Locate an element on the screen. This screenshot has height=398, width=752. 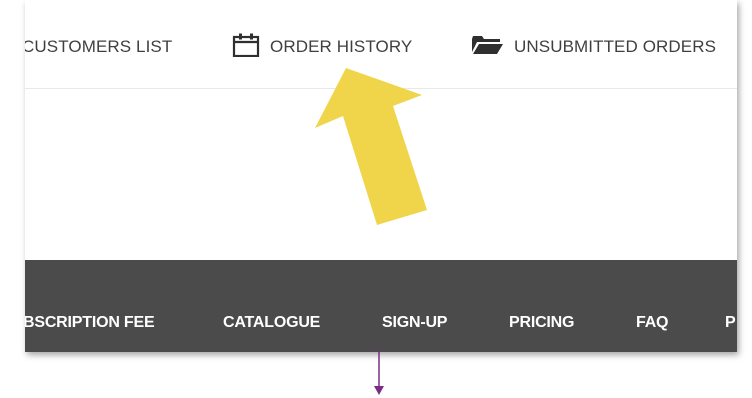
unsubmitted-orders-link: UNSUBMITTED ORDERS is located at coordinates (593, 47).